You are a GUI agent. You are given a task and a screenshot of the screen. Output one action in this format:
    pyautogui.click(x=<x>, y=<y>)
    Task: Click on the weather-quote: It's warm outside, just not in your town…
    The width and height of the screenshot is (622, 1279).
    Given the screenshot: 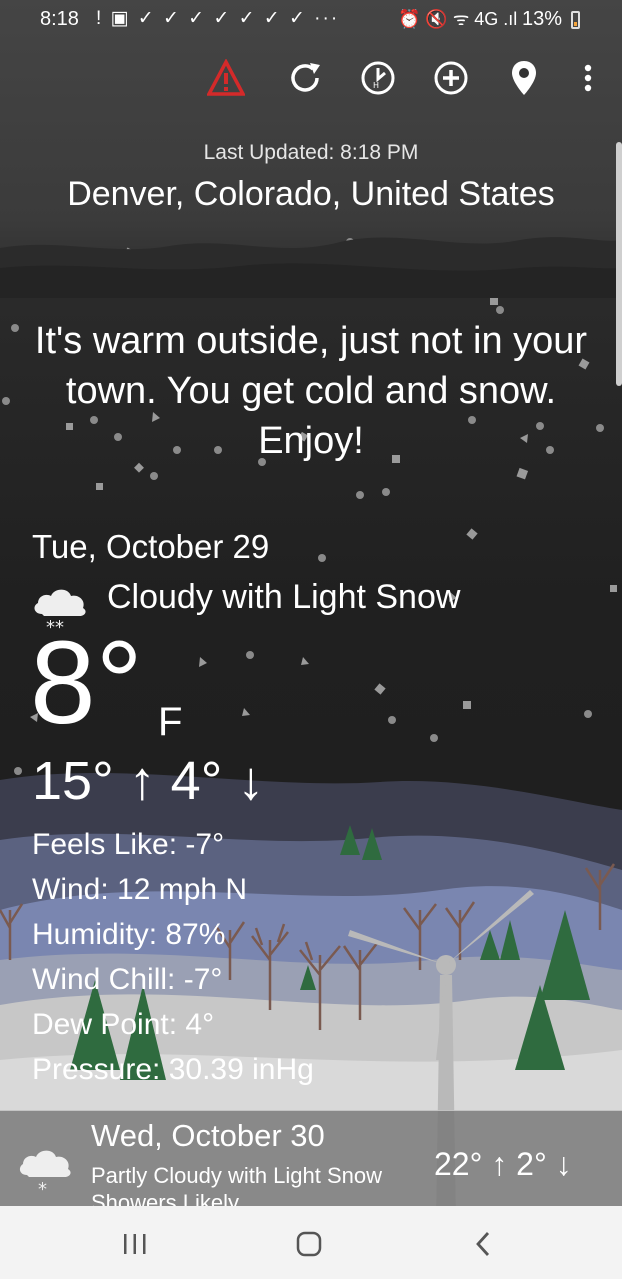 What is the action you would take?
    pyautogui.click(x=311, y=391)
    